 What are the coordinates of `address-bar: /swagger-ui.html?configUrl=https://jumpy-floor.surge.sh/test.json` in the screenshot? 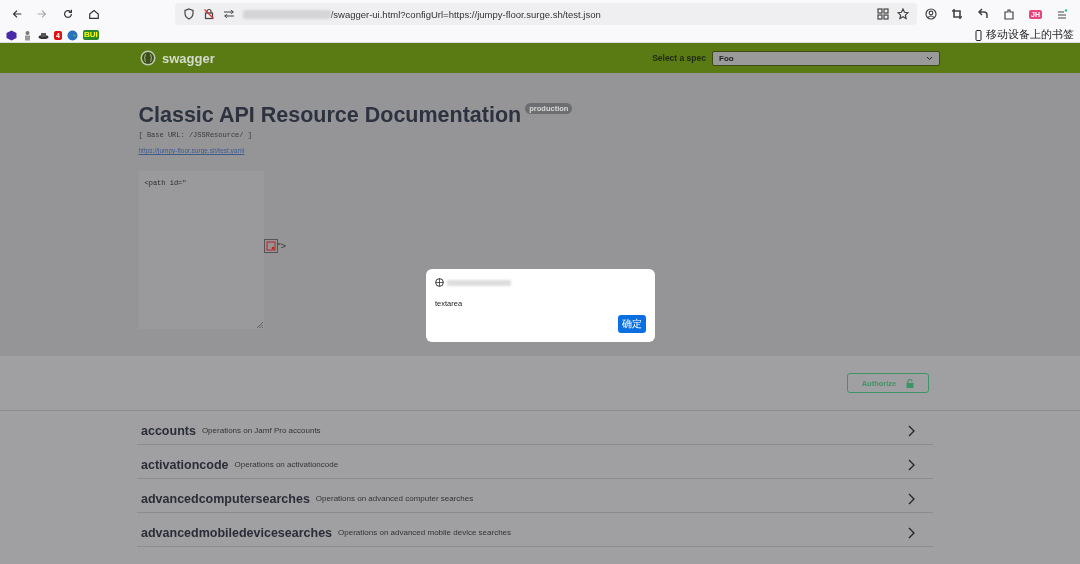 It's located at (546, 14).